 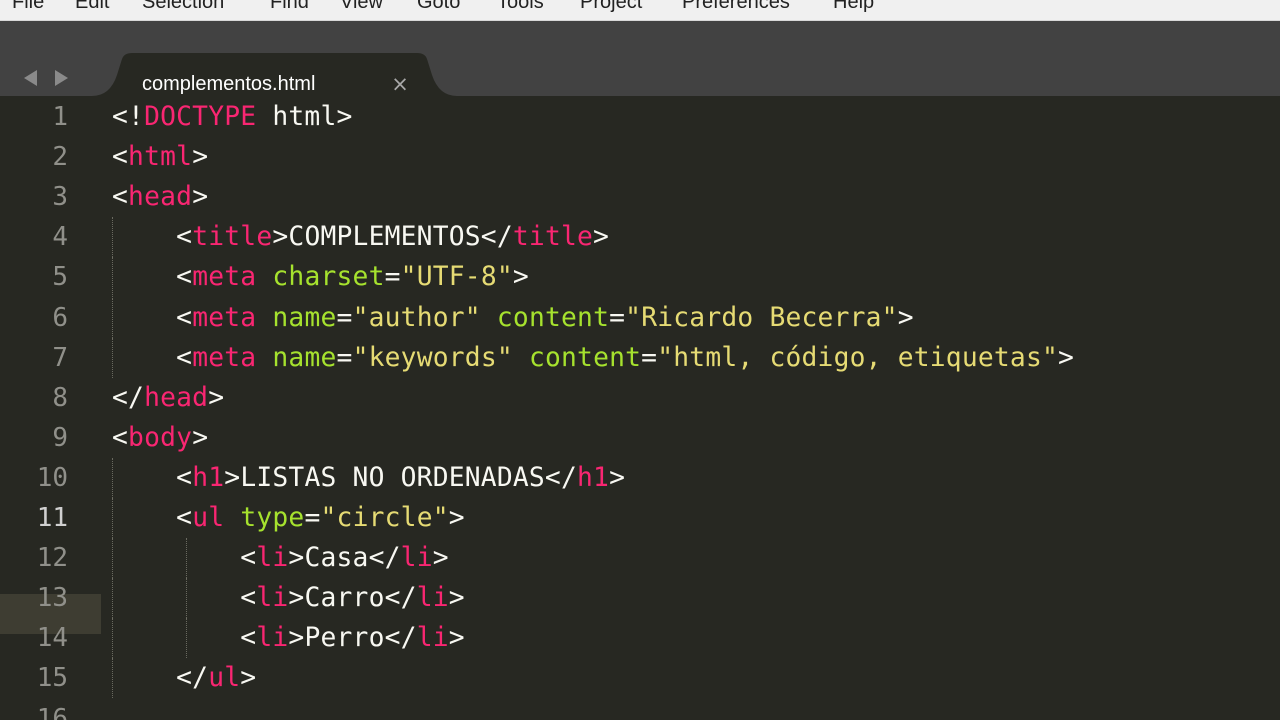 I want to click on line-number: 7, so click(x=60, y=357).